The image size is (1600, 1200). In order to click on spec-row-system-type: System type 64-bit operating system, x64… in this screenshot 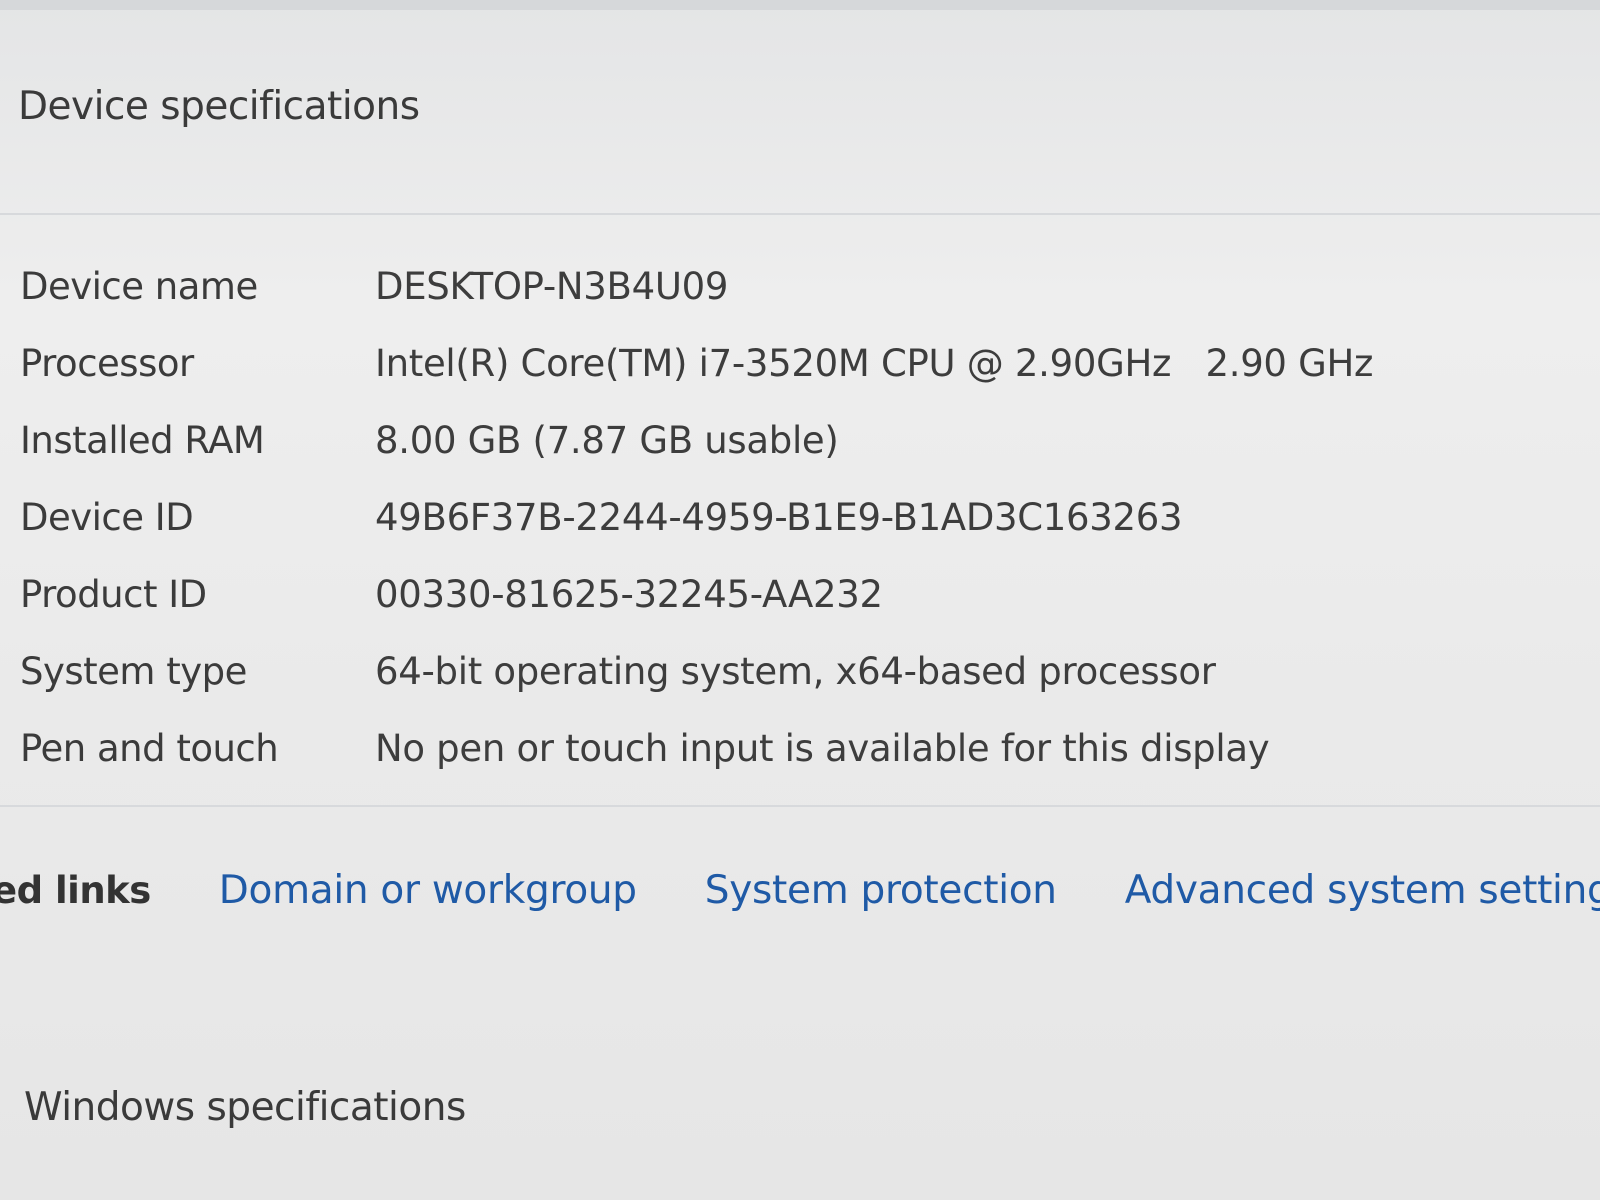, I will do `click(770, 671)`.